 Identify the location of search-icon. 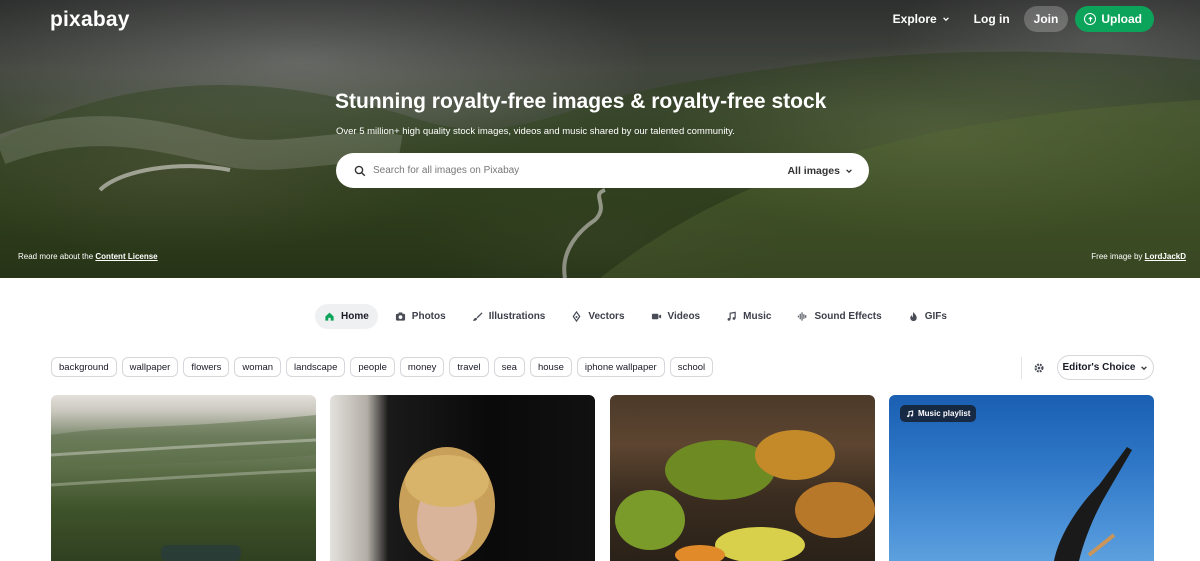
(360, 171).